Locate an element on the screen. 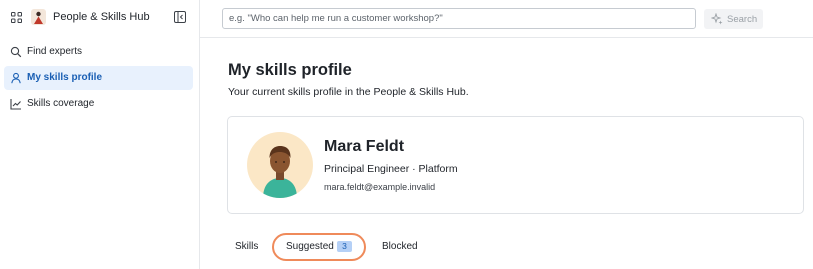 The height and width of the screenshot is (269, 813). top-bar: Search is located at coordinates (506, 19).